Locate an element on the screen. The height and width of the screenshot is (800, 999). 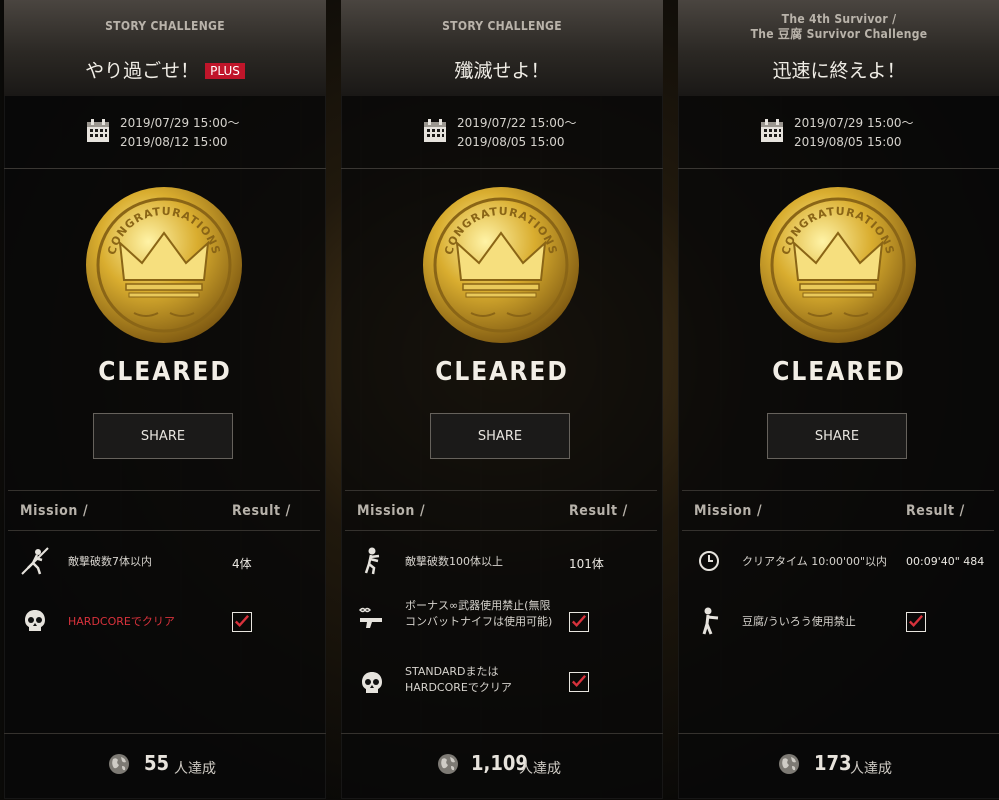
panel-header: STORY CHALLENGE やり過ごせ！ PLUS is located at coordinates (165, 48).